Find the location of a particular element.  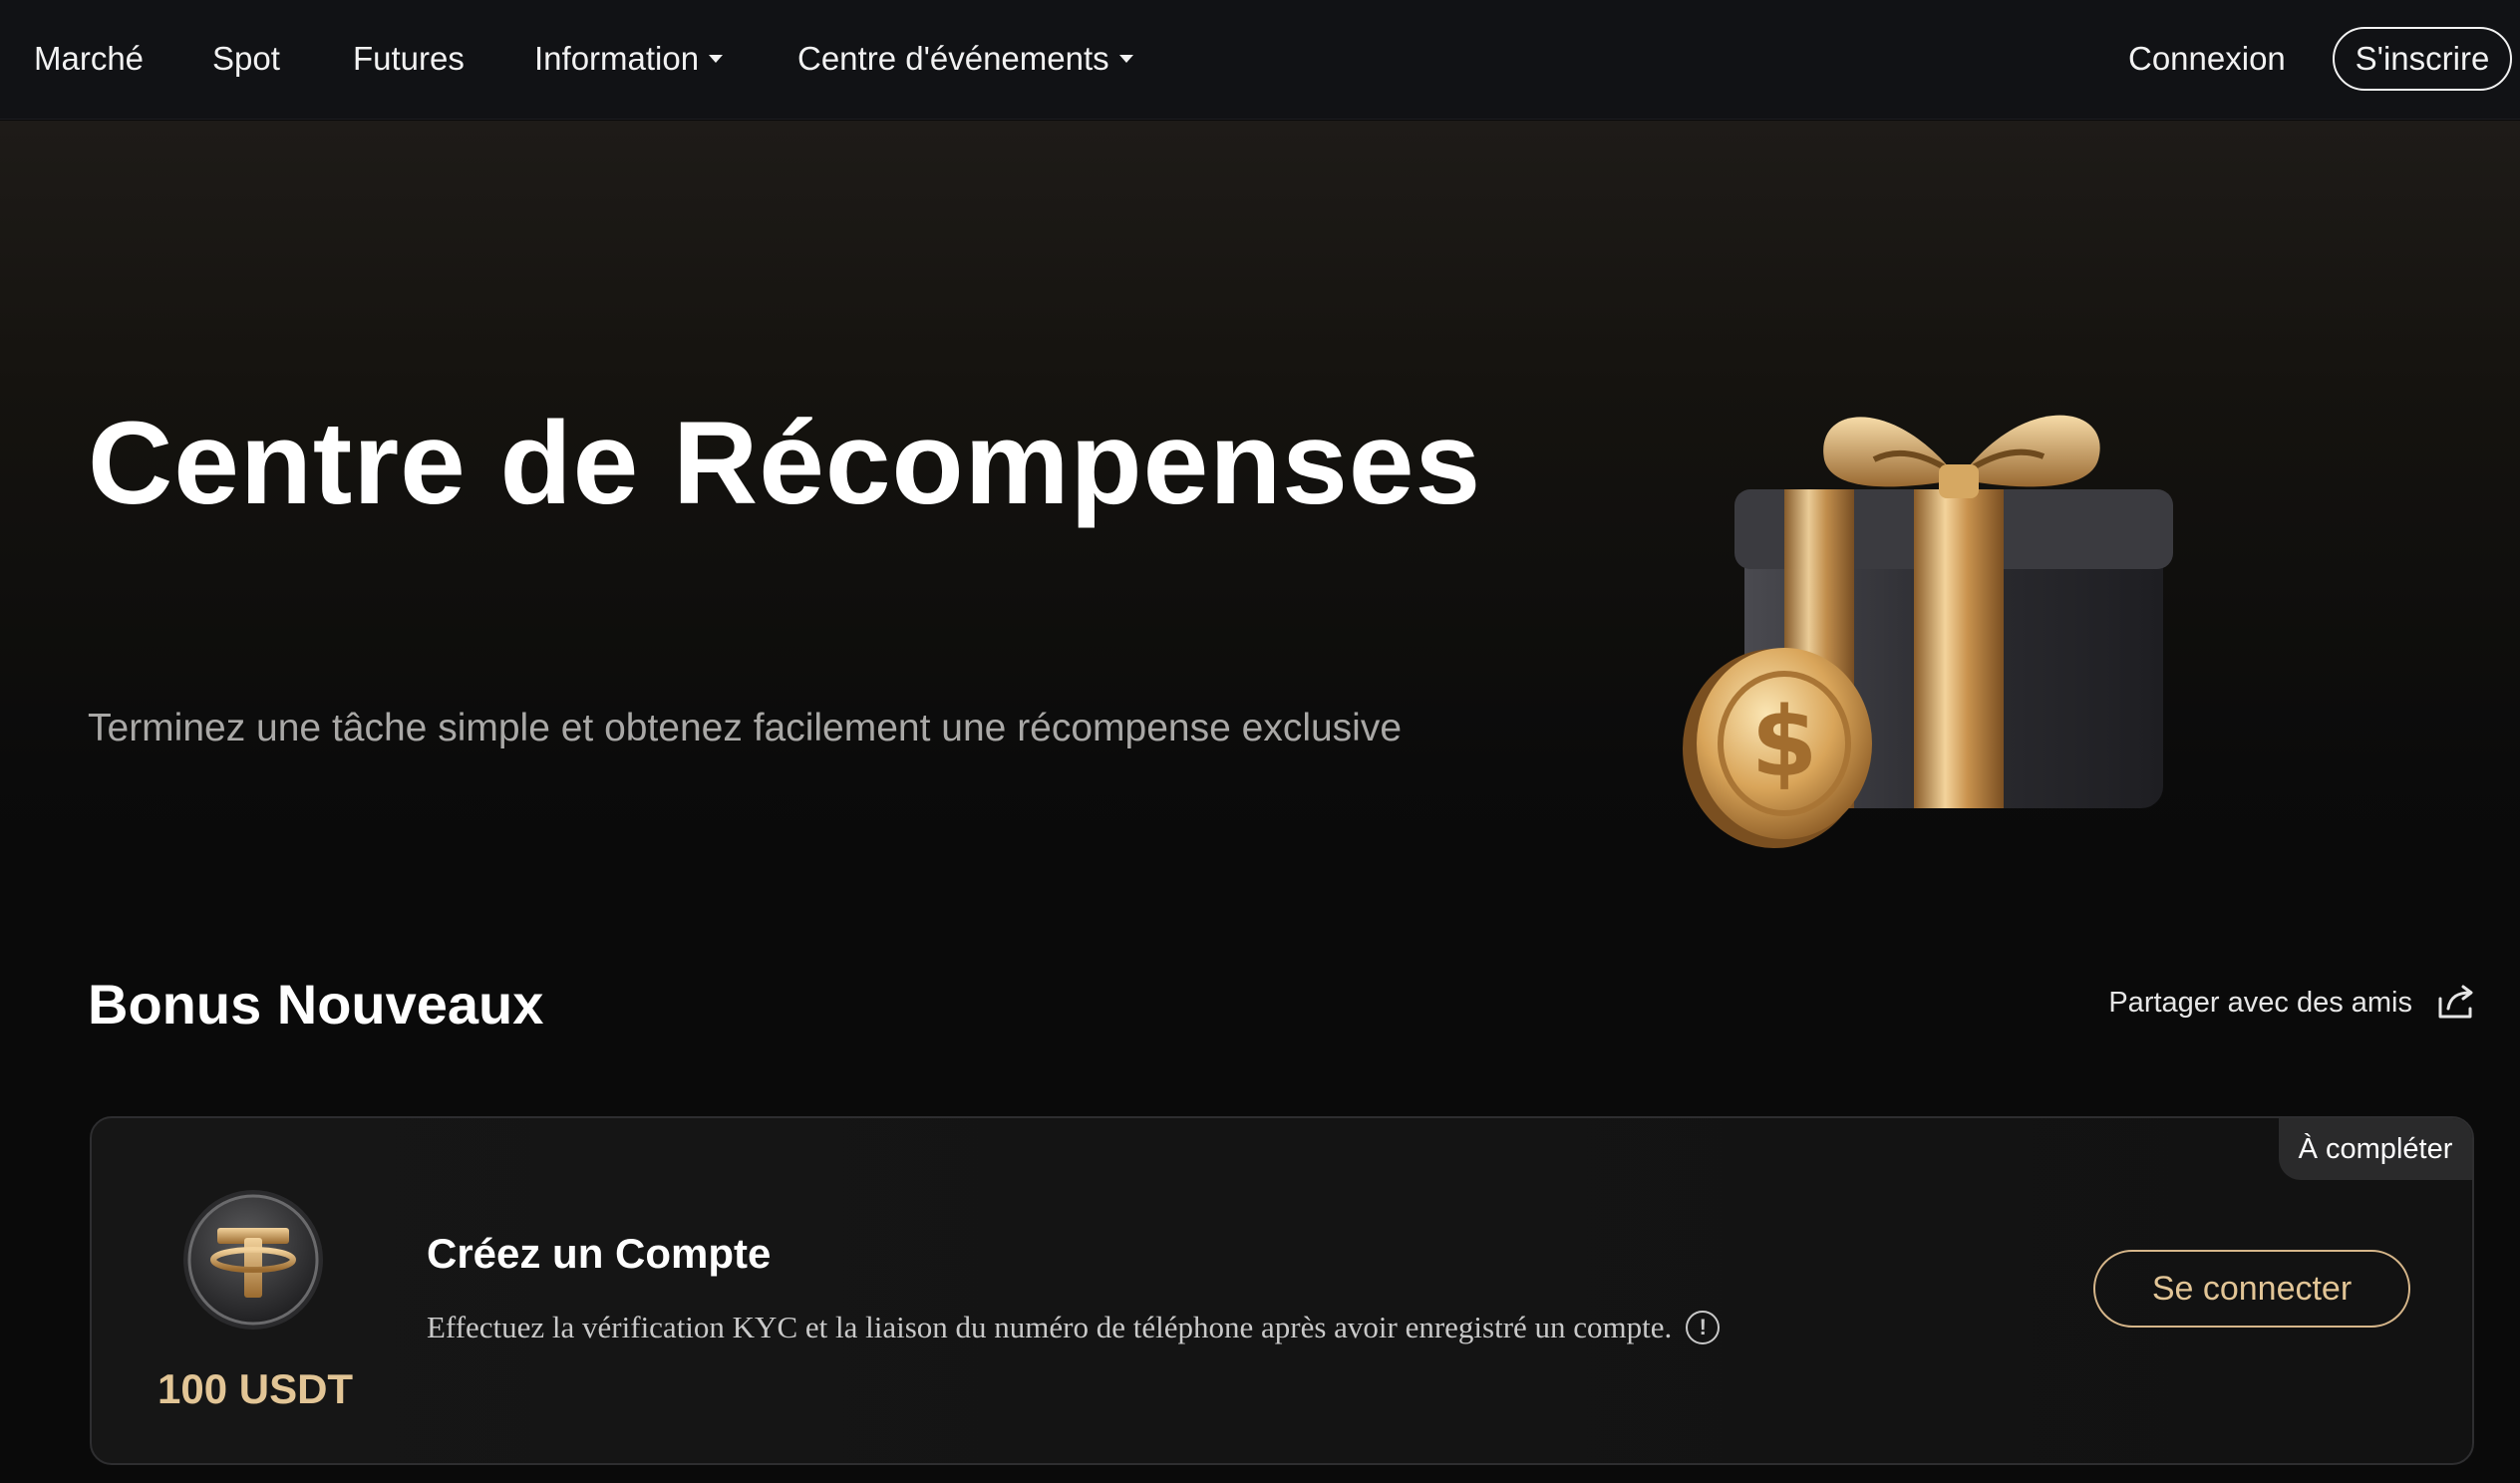

signup-button: S'inscrire is located at coordinates (2422, 59).